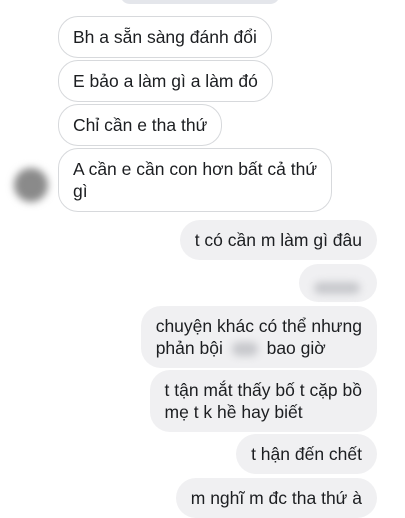 This screenshot has width=405, height=518. I want to click on incoming-message: A cần e cần con hơn bất cả thứ gì, so click(195, 180).